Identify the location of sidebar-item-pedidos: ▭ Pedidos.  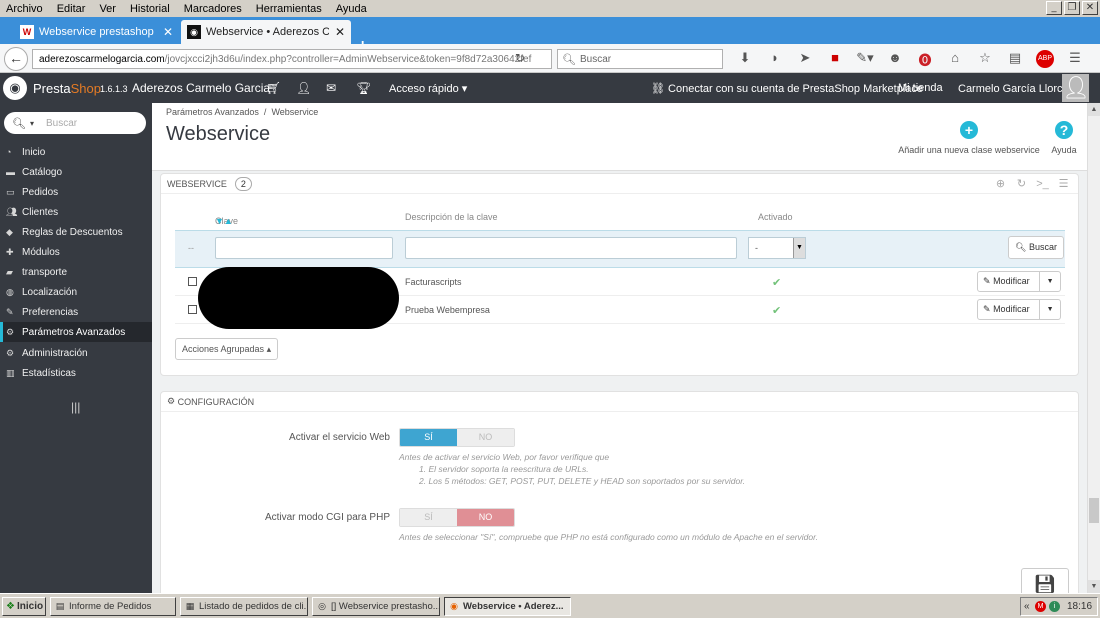
(76, 192).